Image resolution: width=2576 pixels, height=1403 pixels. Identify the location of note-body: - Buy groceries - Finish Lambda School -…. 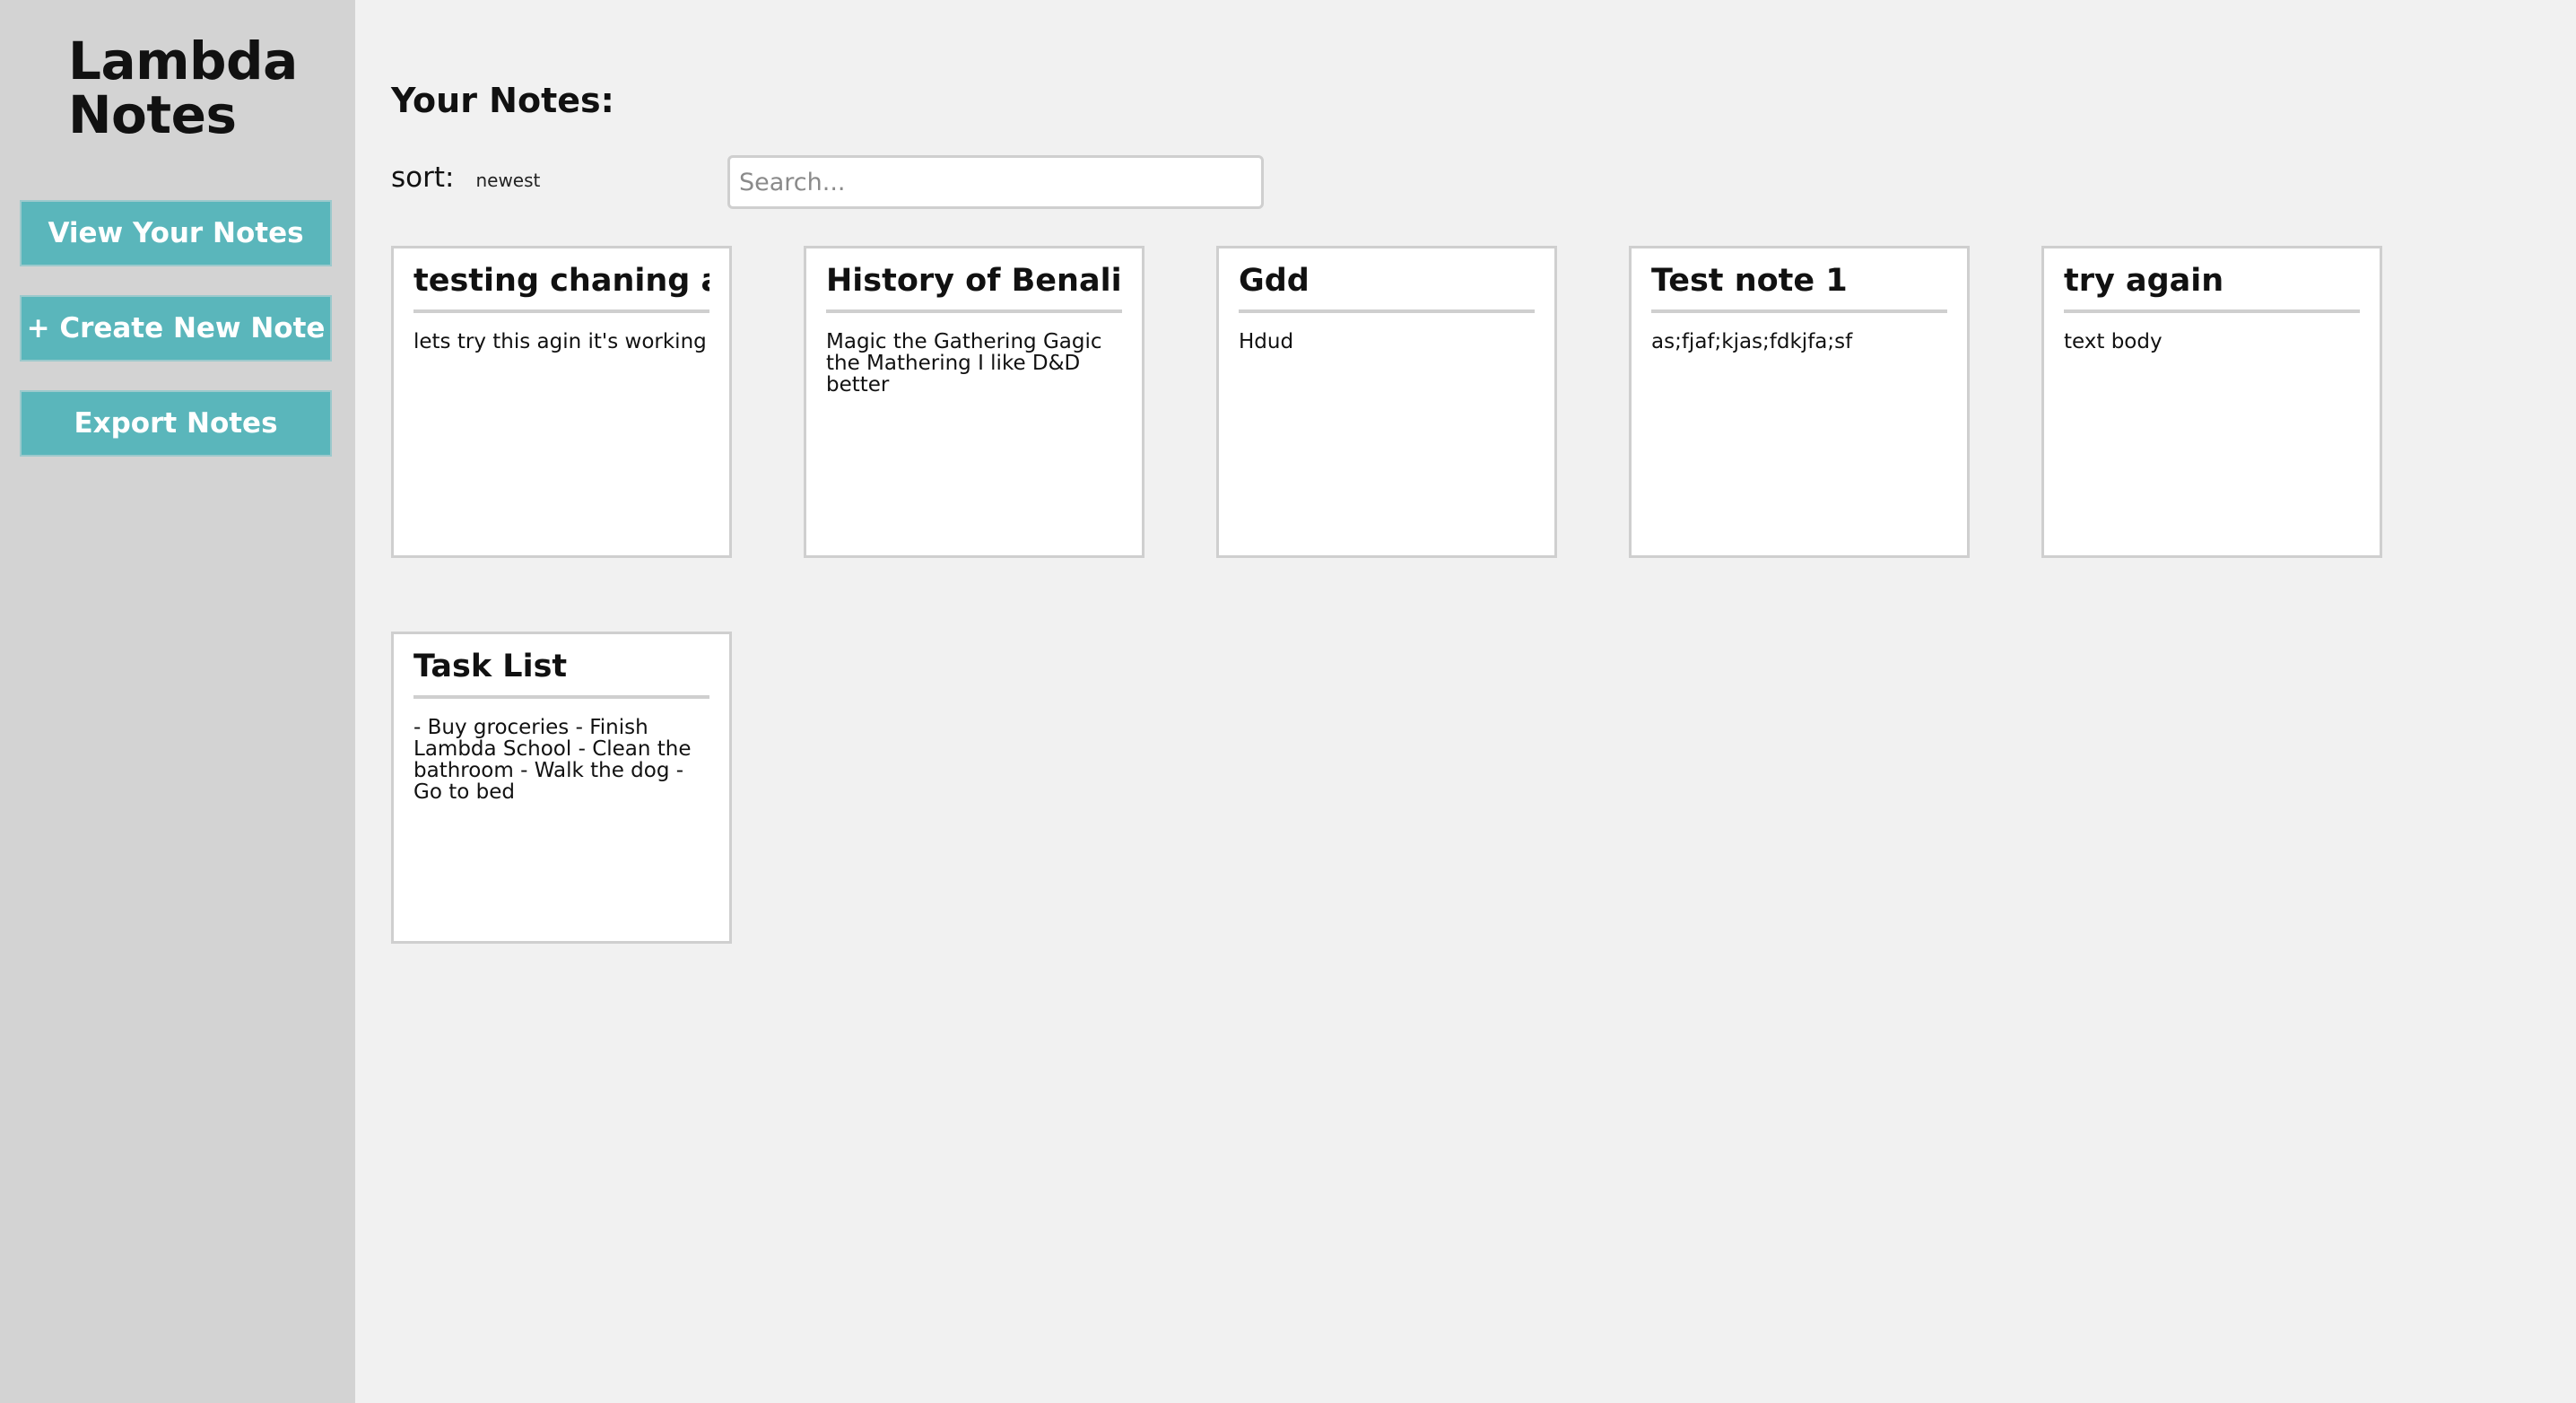
(552, 760).